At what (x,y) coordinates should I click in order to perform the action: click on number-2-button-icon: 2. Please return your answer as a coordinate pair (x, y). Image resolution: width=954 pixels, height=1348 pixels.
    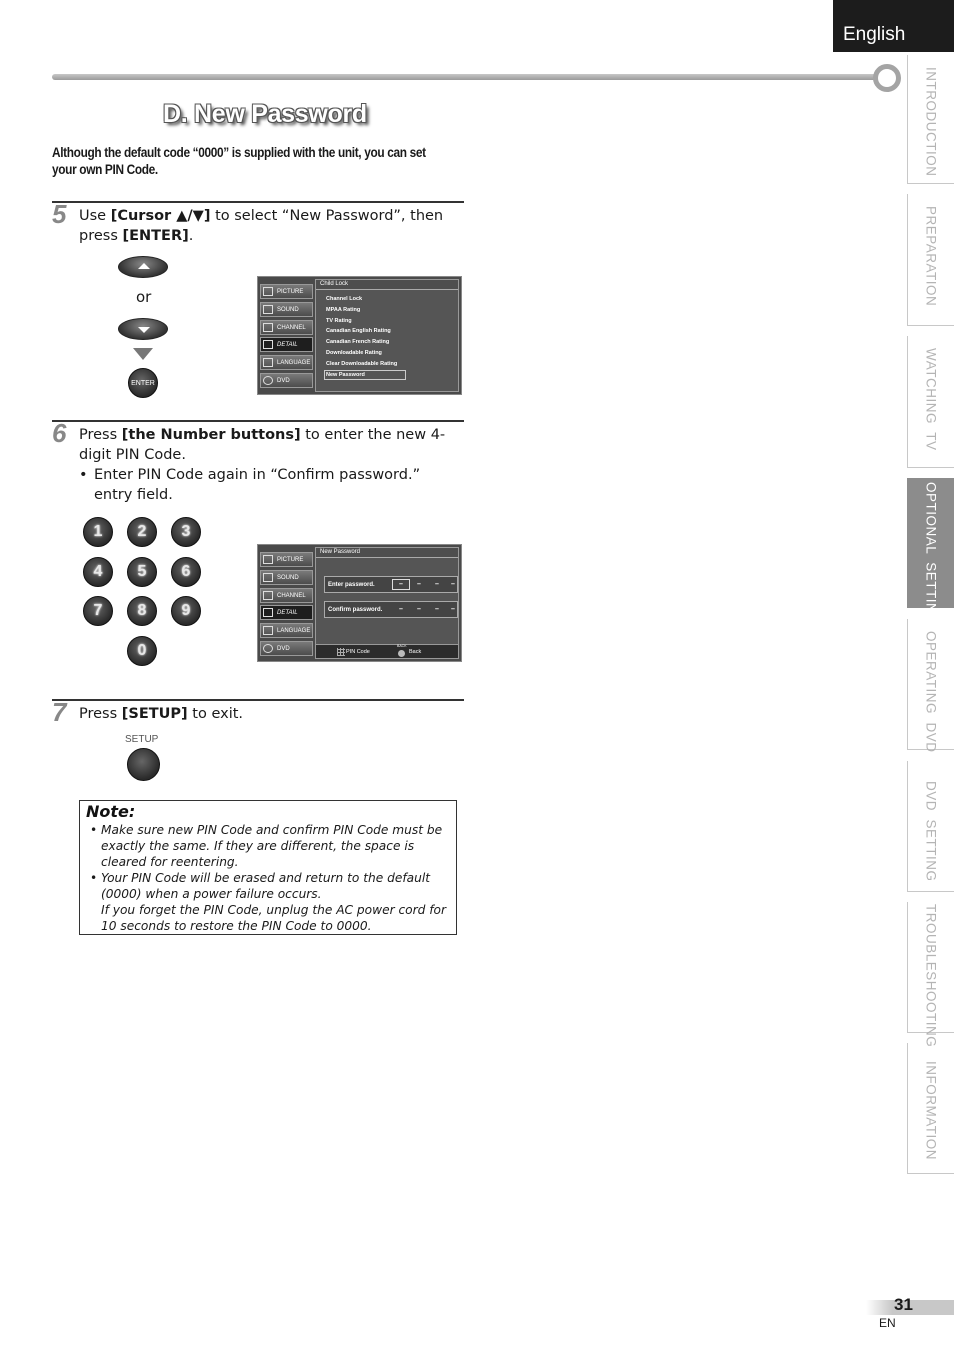
    Looking at the image, I should click on (142, 532).